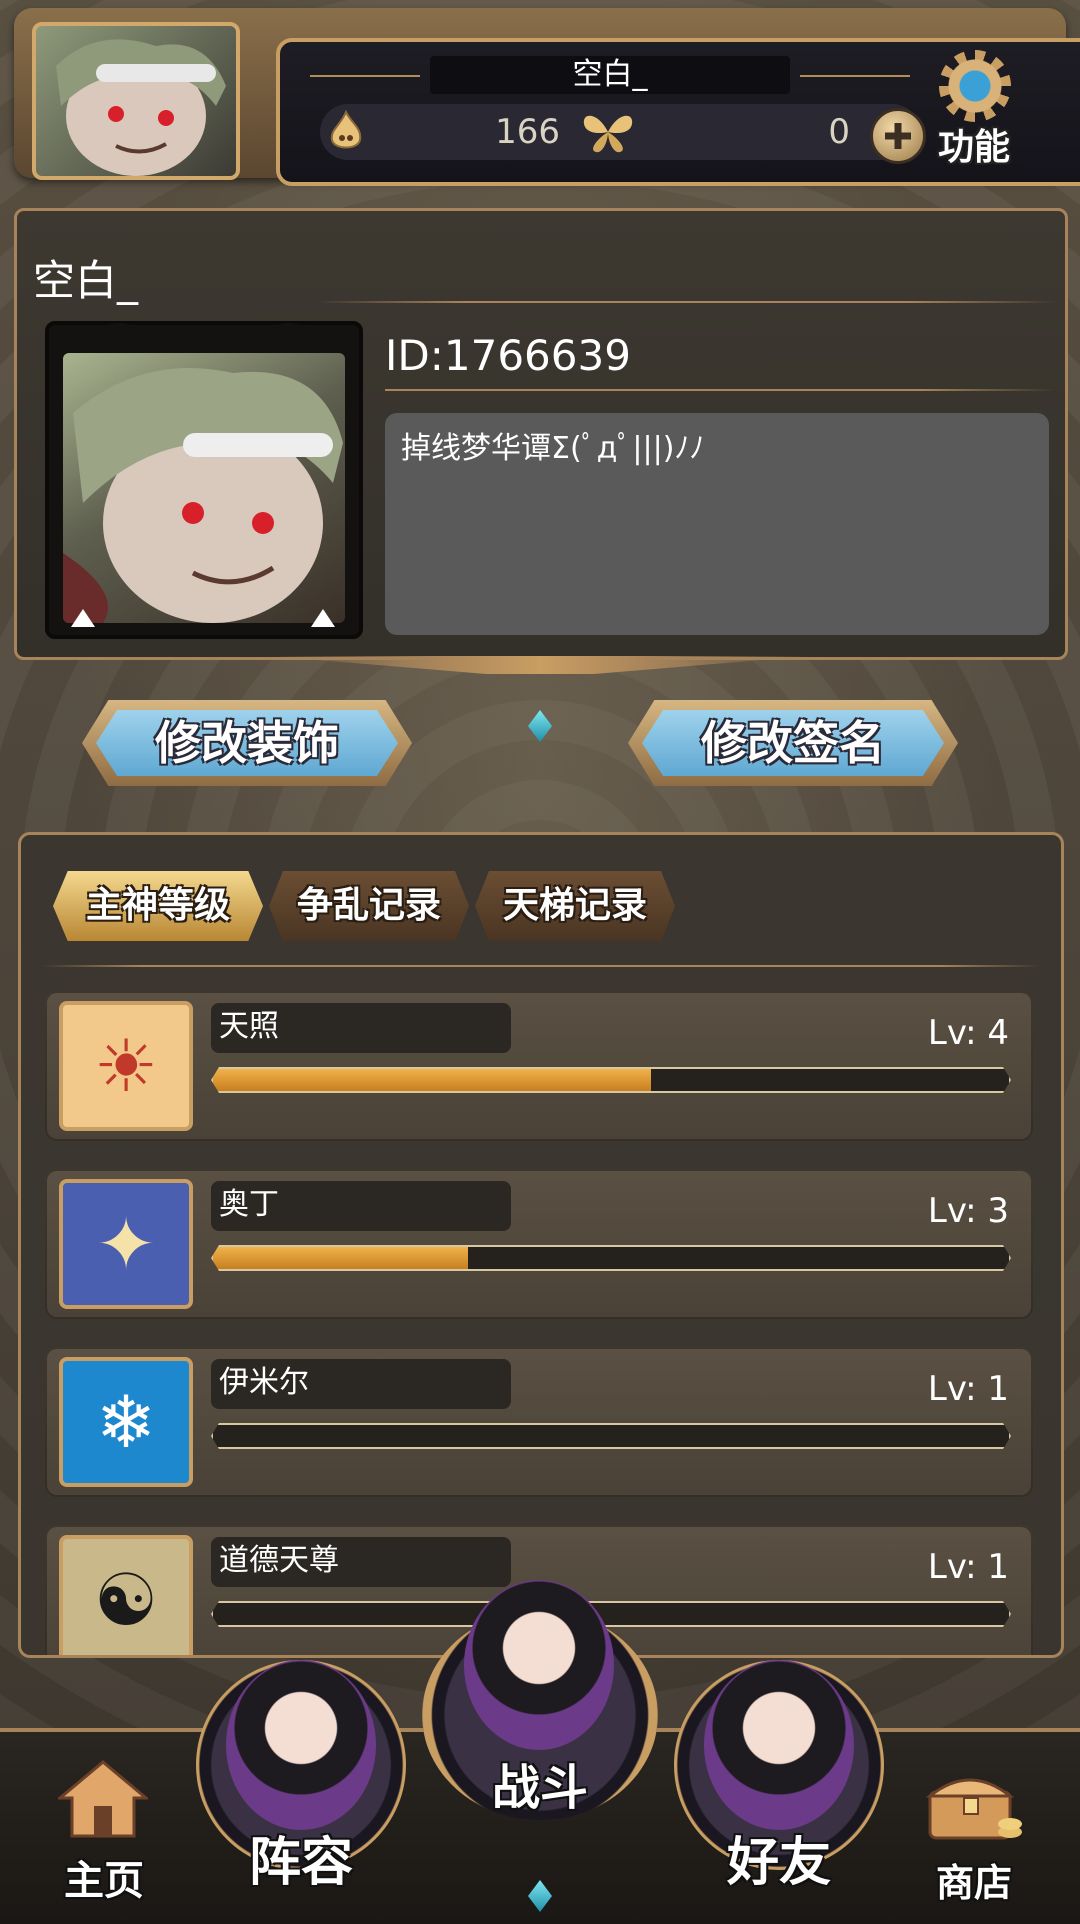 This screenshot has width=1080, height=1924. What do you see at coordinates (136, 101) in the screenshot?
I see `header-avatar` at bounding box center [136, 101].